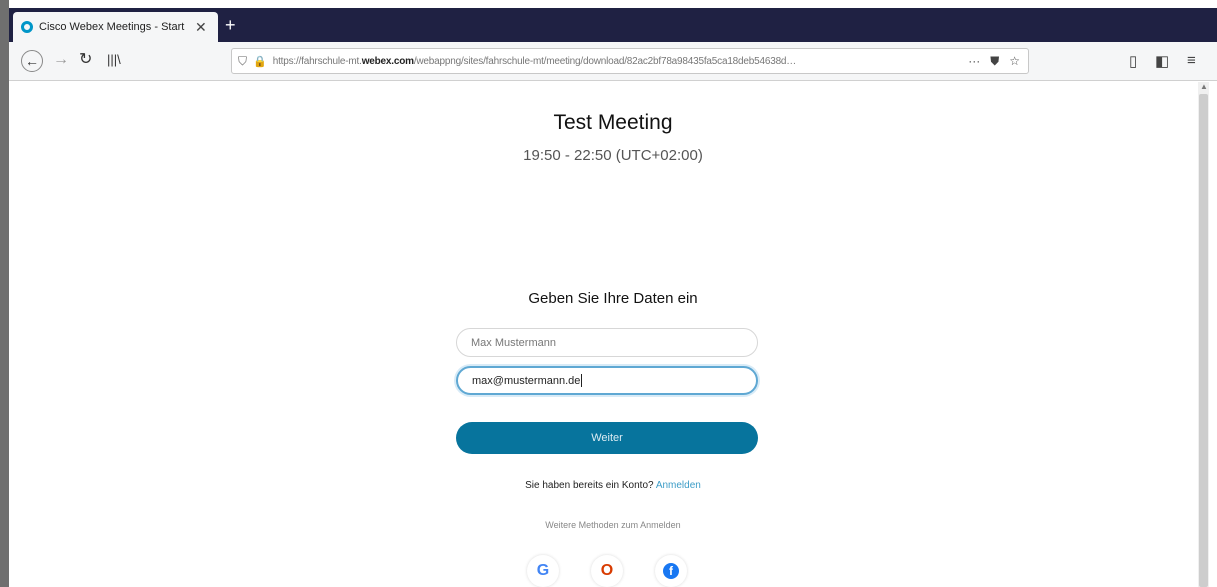 The height and width of the screenshot is (587, 1217). What do you see at coordinates (1014, 61) in the screenshot?
I see `bookmark-star-icon: ☆` at bounding box center [1014, 61].